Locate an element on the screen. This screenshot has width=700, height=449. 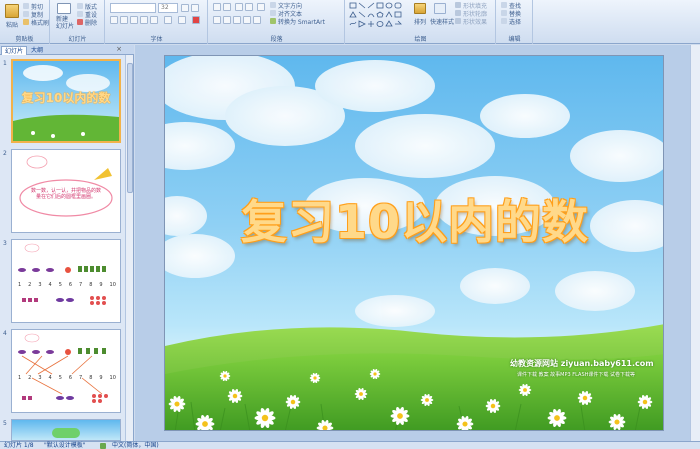
slides-pane-scrollbar is located at coordinates (129, 248).